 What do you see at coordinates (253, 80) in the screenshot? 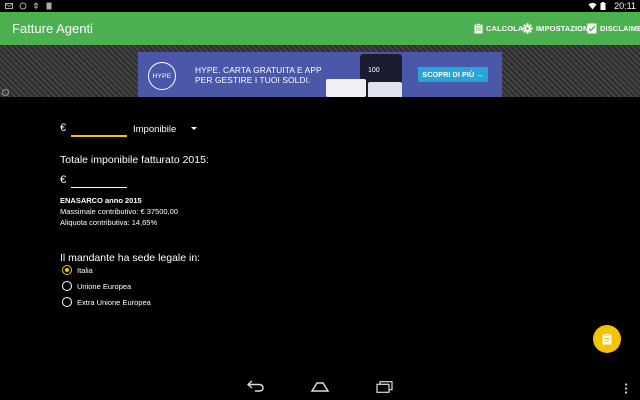
I see `ad-text-line2: PER GESTIRE I TUOI SOLDI.` at bounding box center [253, 80].